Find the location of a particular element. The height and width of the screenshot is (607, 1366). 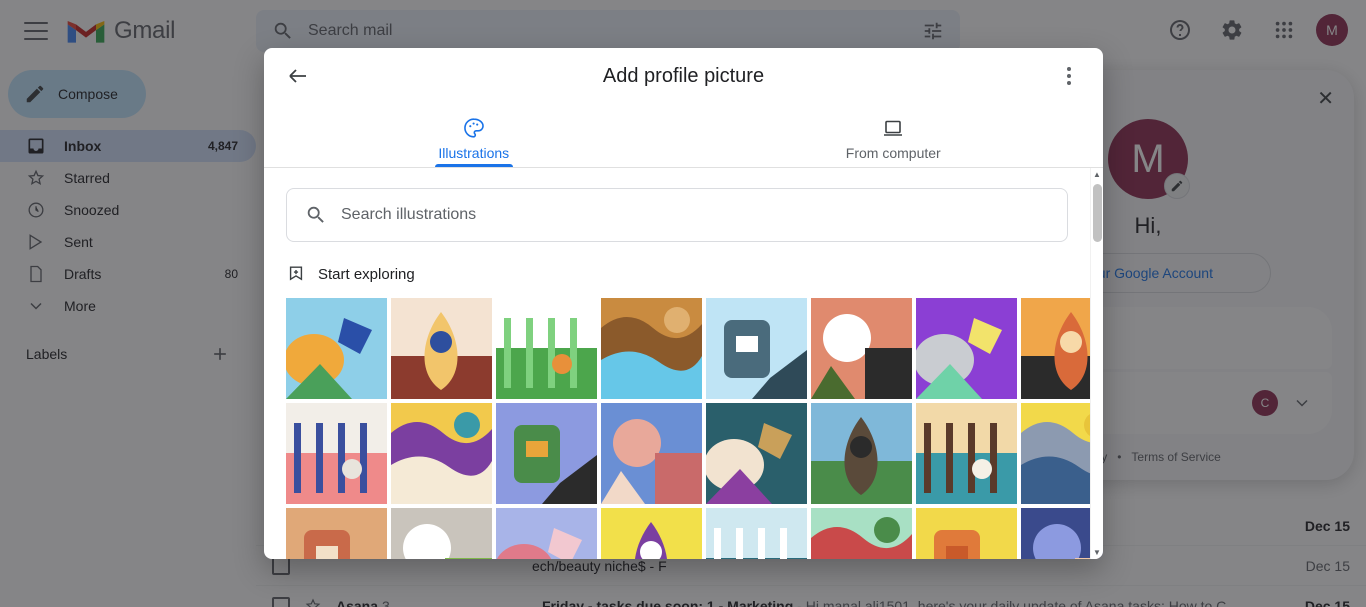

illustration-thumb-howling-wolf-moon is located at coordinates (966, 348).